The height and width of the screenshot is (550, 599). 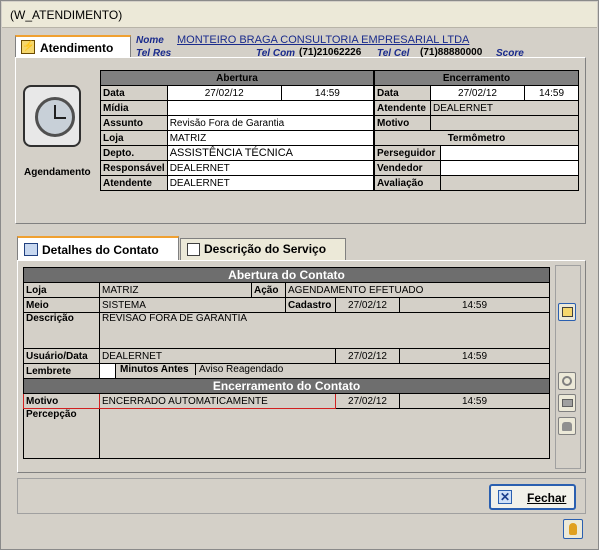 What do you see at coordinates (299, 15) in the screenshot?
I see `title-bar: (W_ATENDIMENTO)` at bounding box center [299, 15].